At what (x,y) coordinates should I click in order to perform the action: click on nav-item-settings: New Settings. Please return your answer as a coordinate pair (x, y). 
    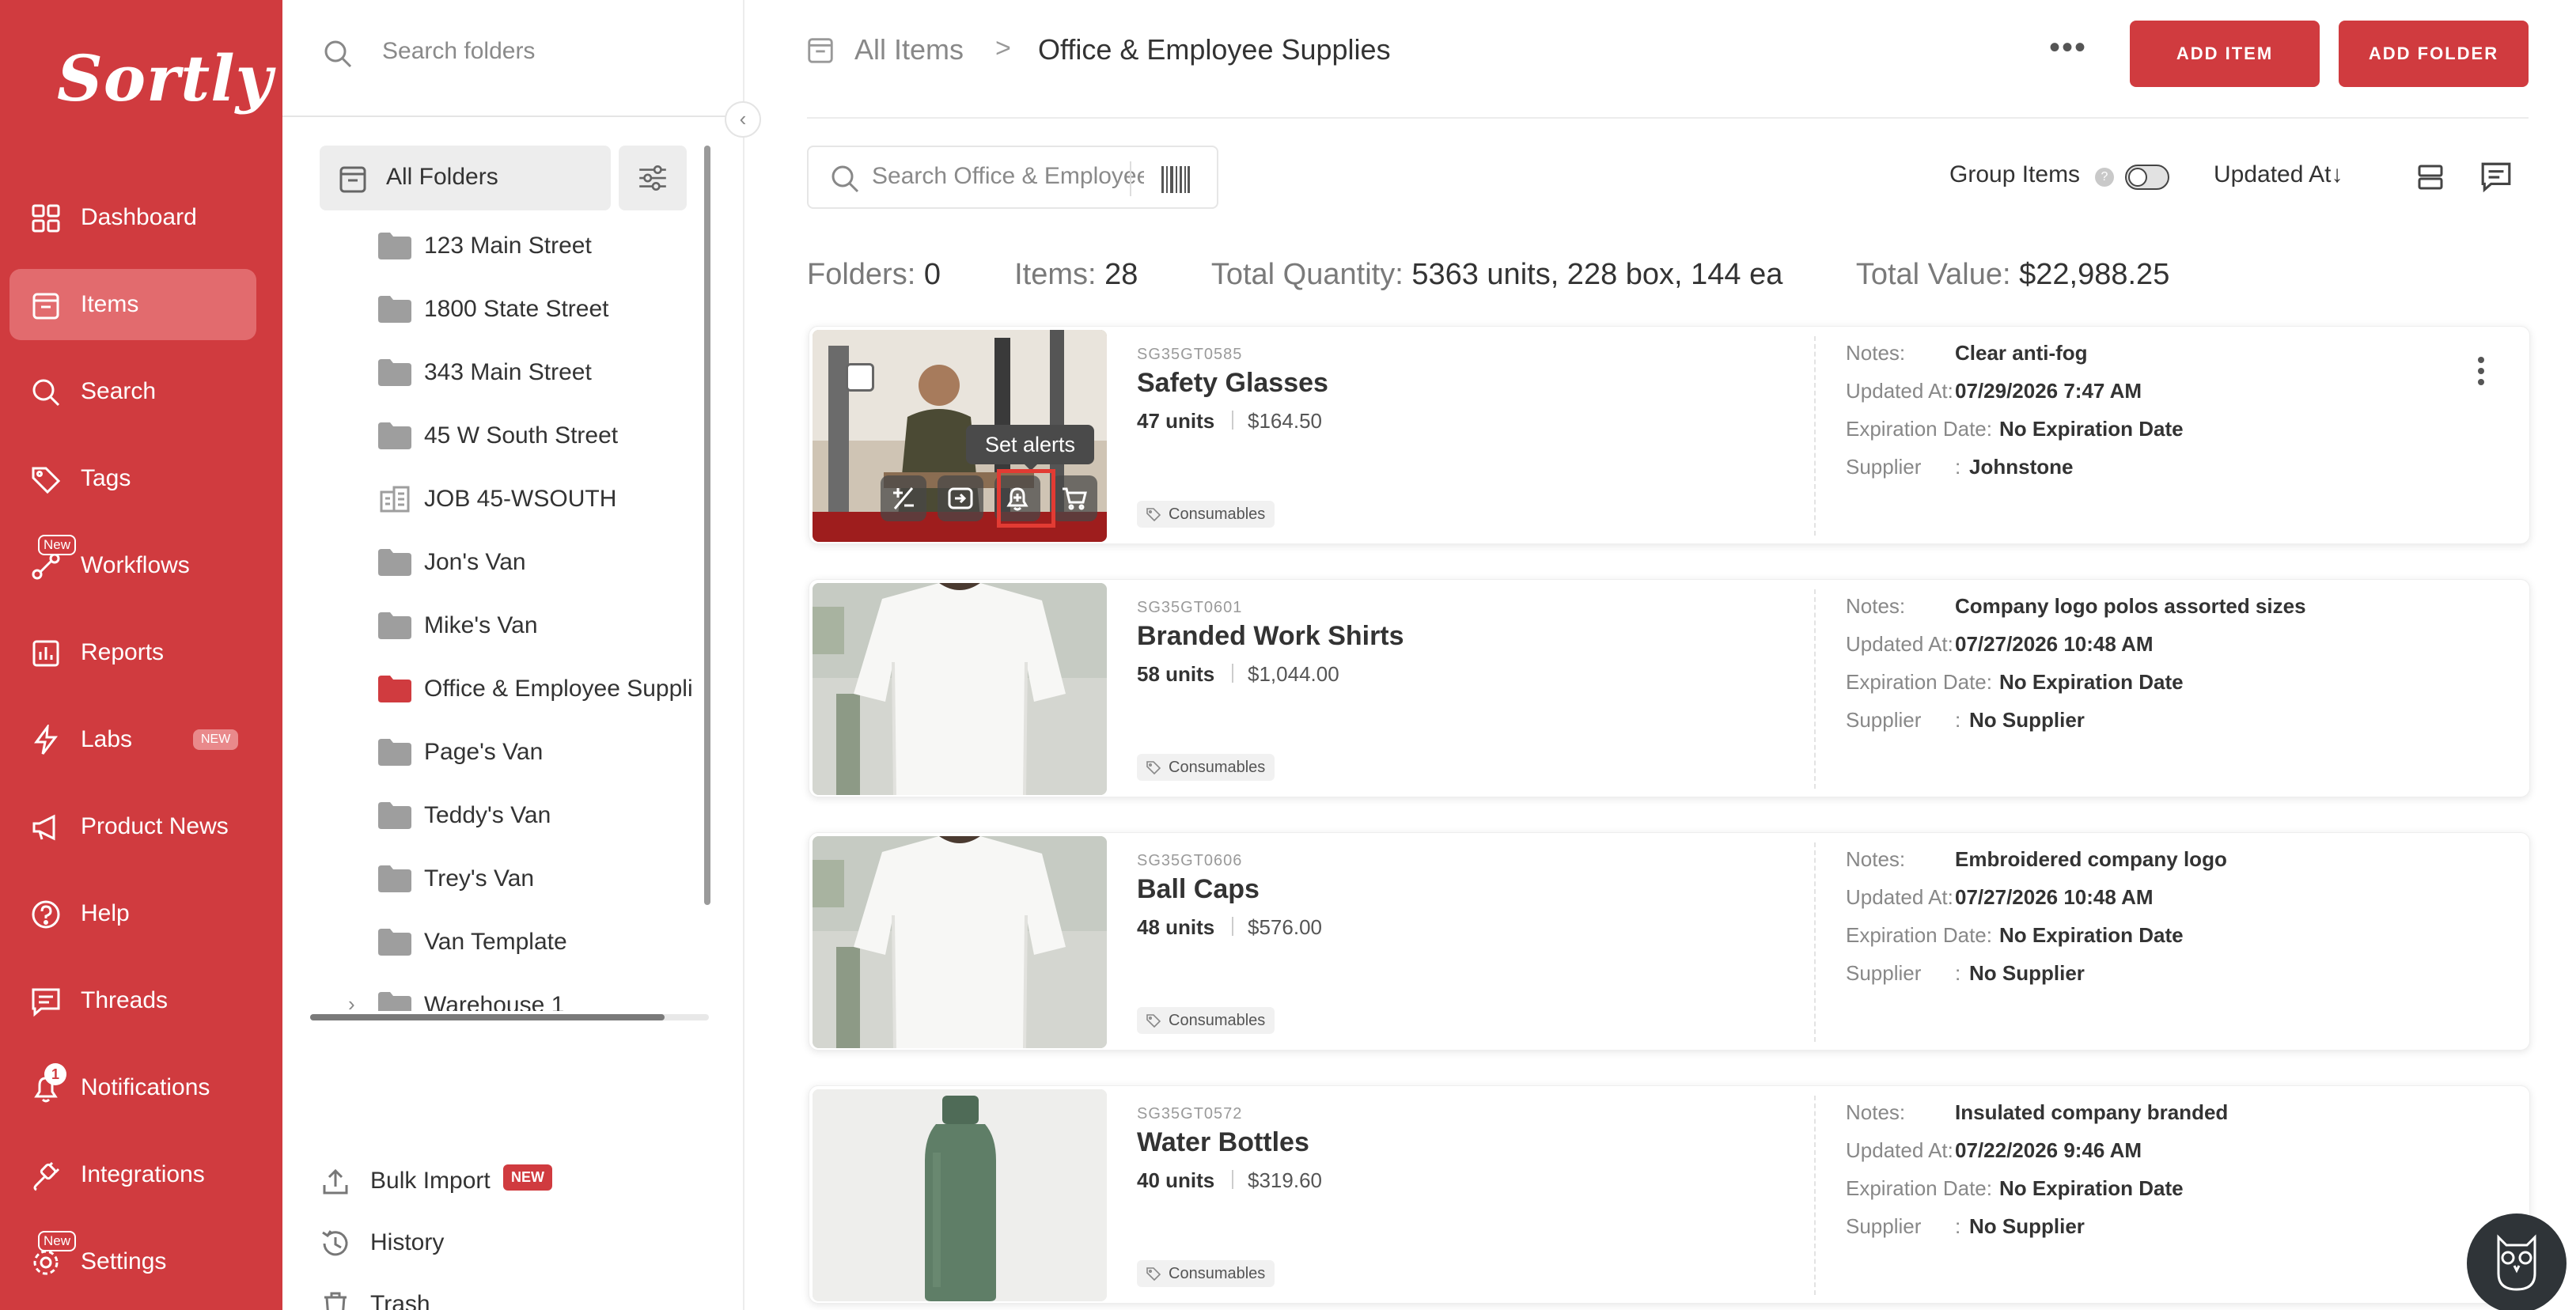
    Looking at the image, I should click on (132, 1261).